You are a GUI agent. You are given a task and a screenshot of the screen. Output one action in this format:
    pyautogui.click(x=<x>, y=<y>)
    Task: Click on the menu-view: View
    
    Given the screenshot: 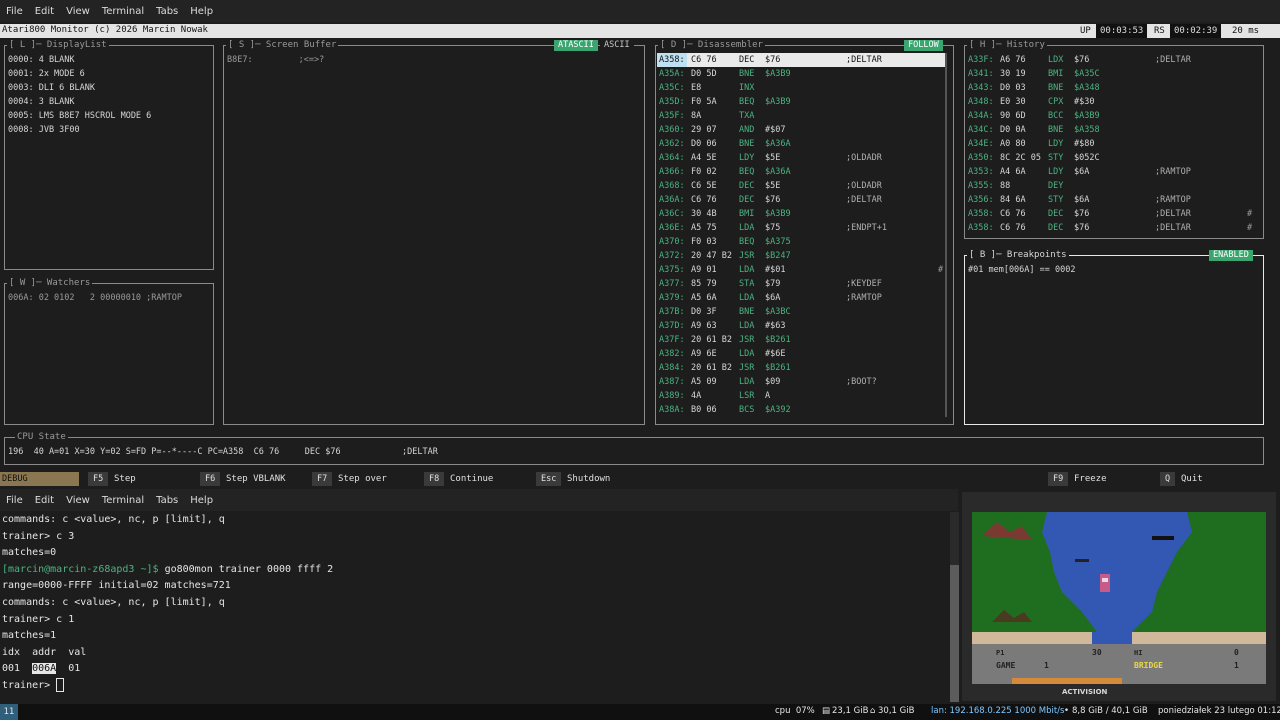 What is the action you would take?
    pyautogui.click(x=78, y=11)
    